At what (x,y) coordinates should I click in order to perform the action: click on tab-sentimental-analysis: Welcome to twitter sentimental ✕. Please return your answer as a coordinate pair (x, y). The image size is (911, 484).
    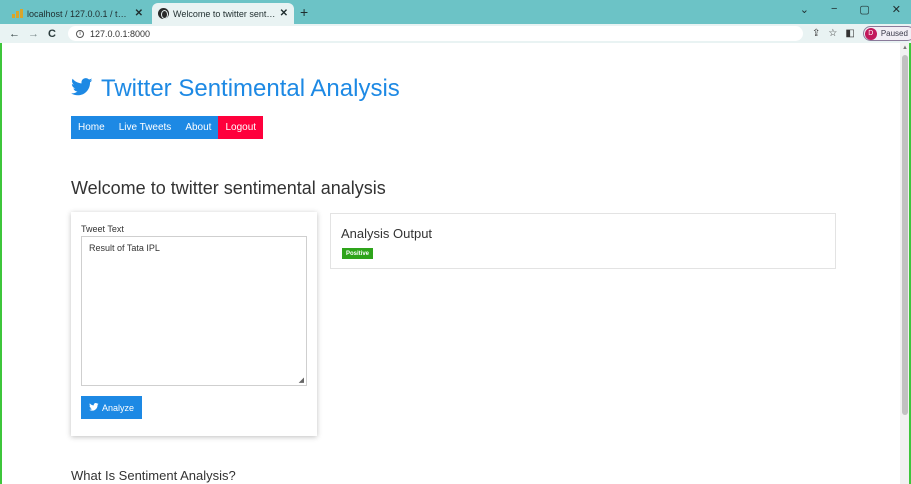
    Looking at the image, I should click on (223, 13).